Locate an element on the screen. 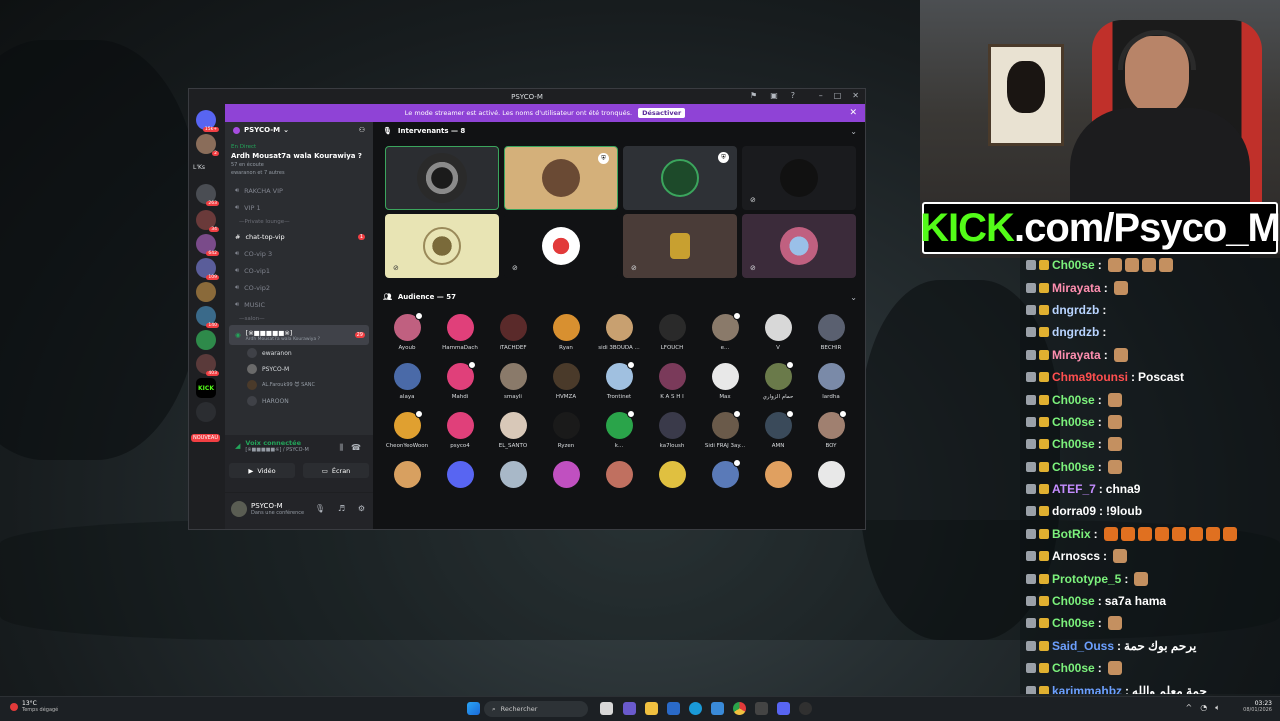 The image size is (1280, 721). kick-server-icon: KICK is located at coordinates (206, 388).